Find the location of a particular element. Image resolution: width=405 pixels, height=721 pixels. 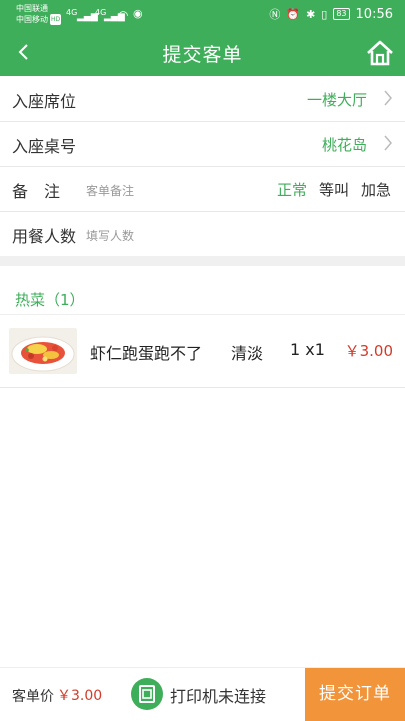

diners-row: 用餐人数 填写人数 is located at coordinates (202, 234).